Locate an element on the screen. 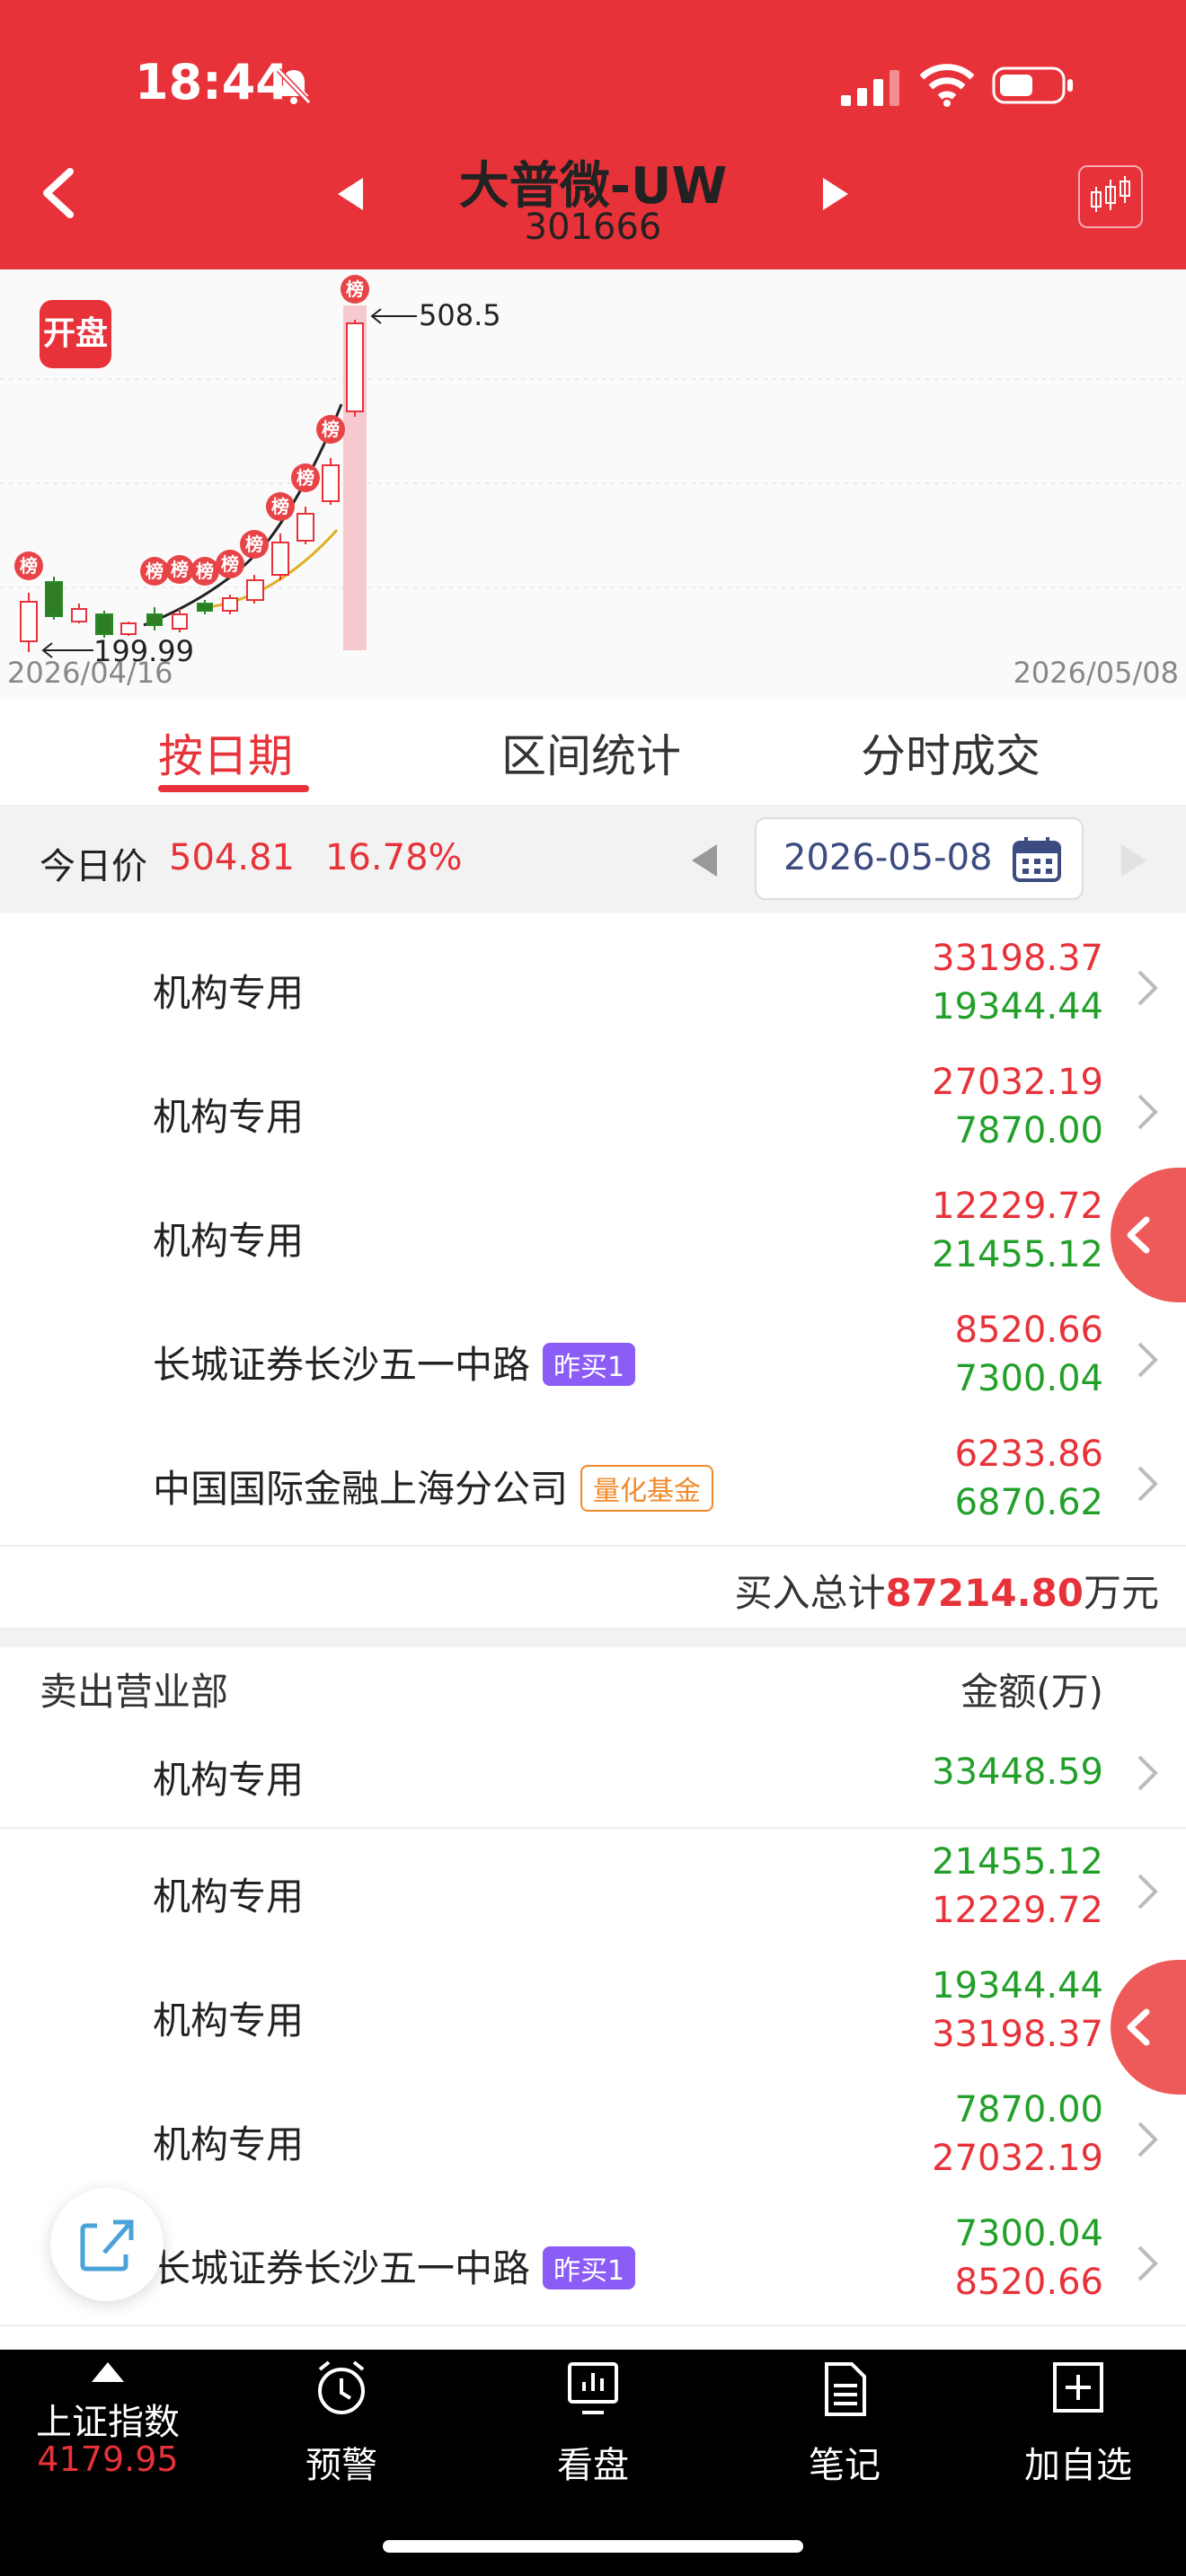 This screenshot has height=2576, width=1186. wifi-icon is located at coordinates (947, 85).